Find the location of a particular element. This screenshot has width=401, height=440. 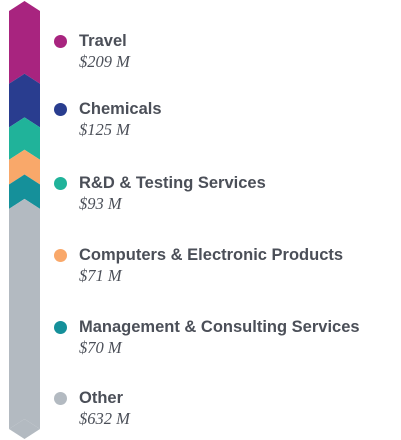

legend-value: $125 M is located at coordinates (104, 129).